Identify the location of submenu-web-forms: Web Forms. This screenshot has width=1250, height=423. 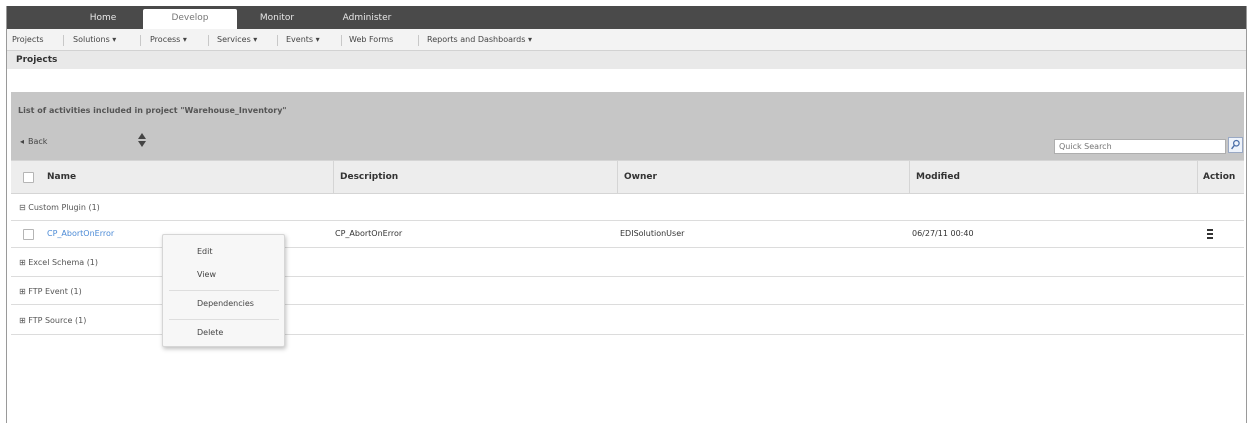
(371, 40).